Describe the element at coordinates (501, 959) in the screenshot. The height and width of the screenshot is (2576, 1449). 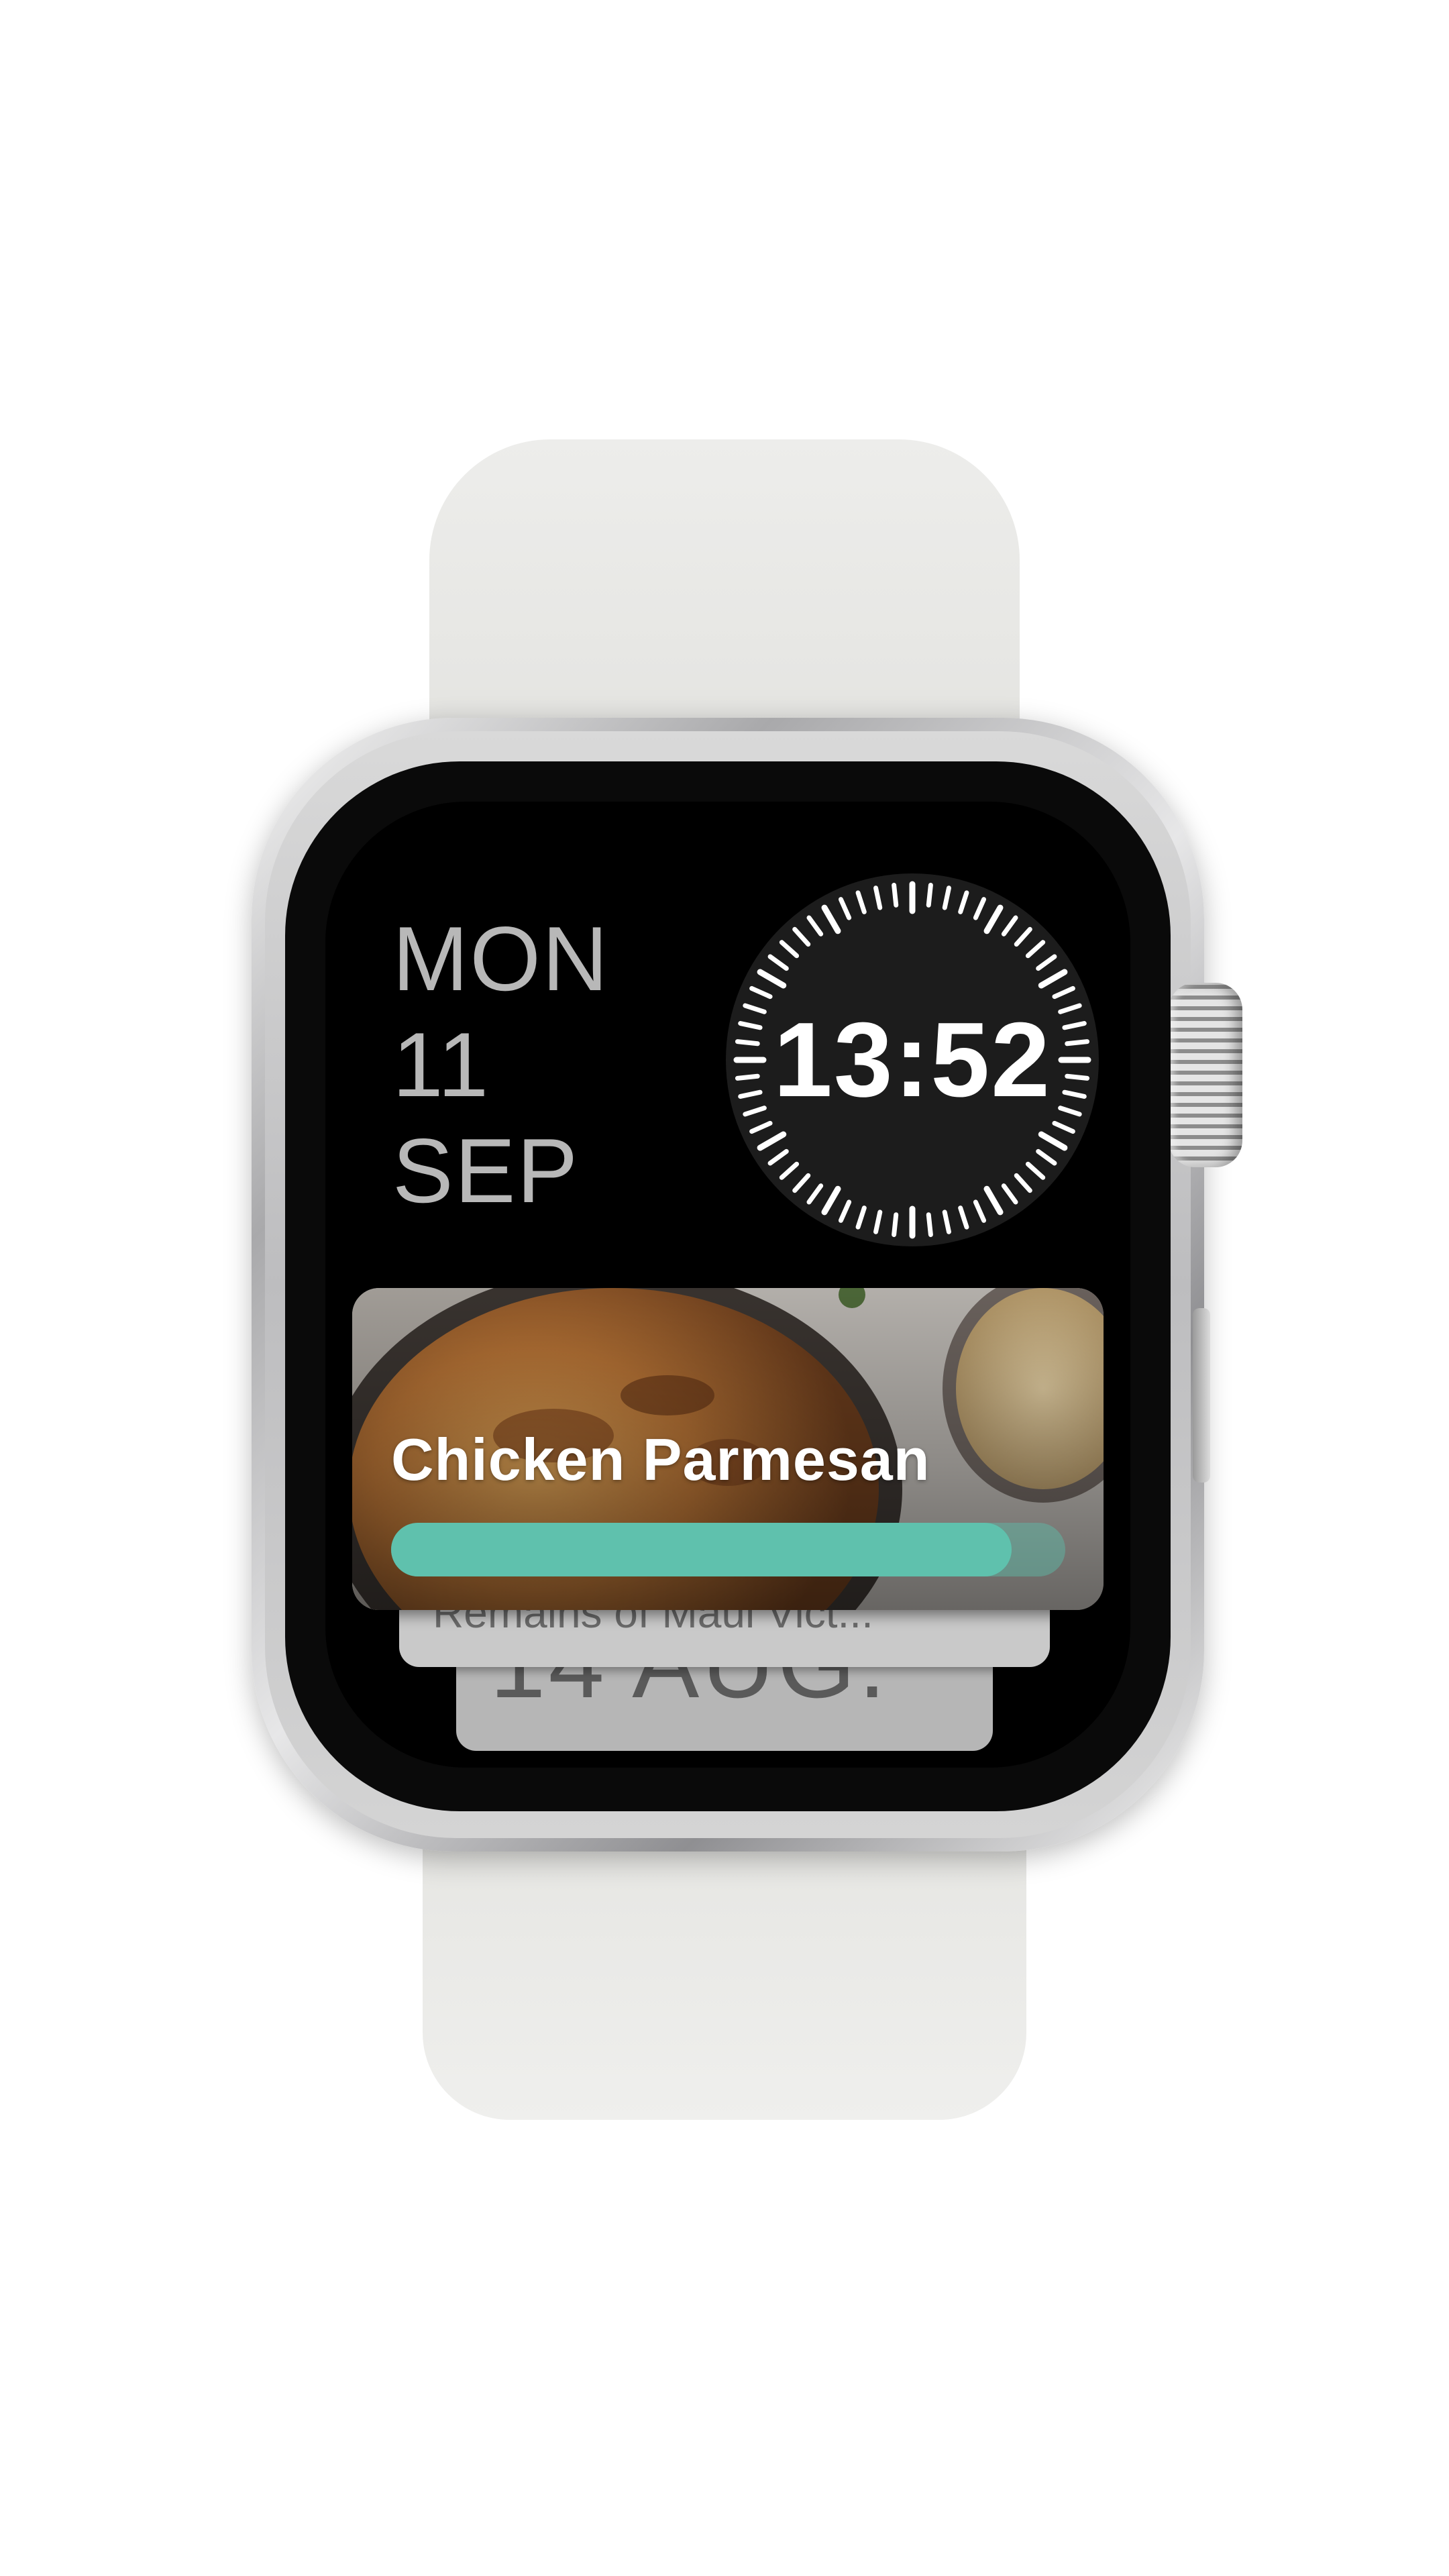
I see `weekday-label: MON` at that location.